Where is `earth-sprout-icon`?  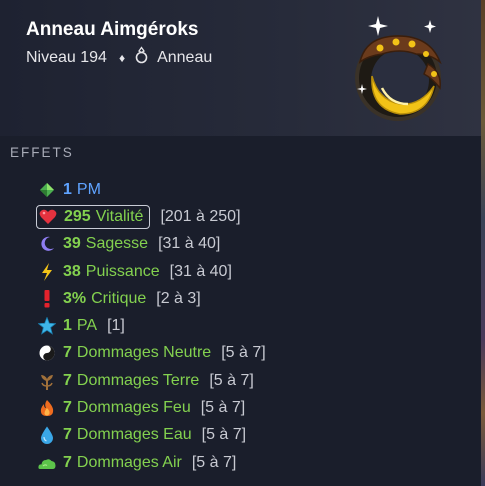
earth-sprout-icon is located at coordinates (47, 381).